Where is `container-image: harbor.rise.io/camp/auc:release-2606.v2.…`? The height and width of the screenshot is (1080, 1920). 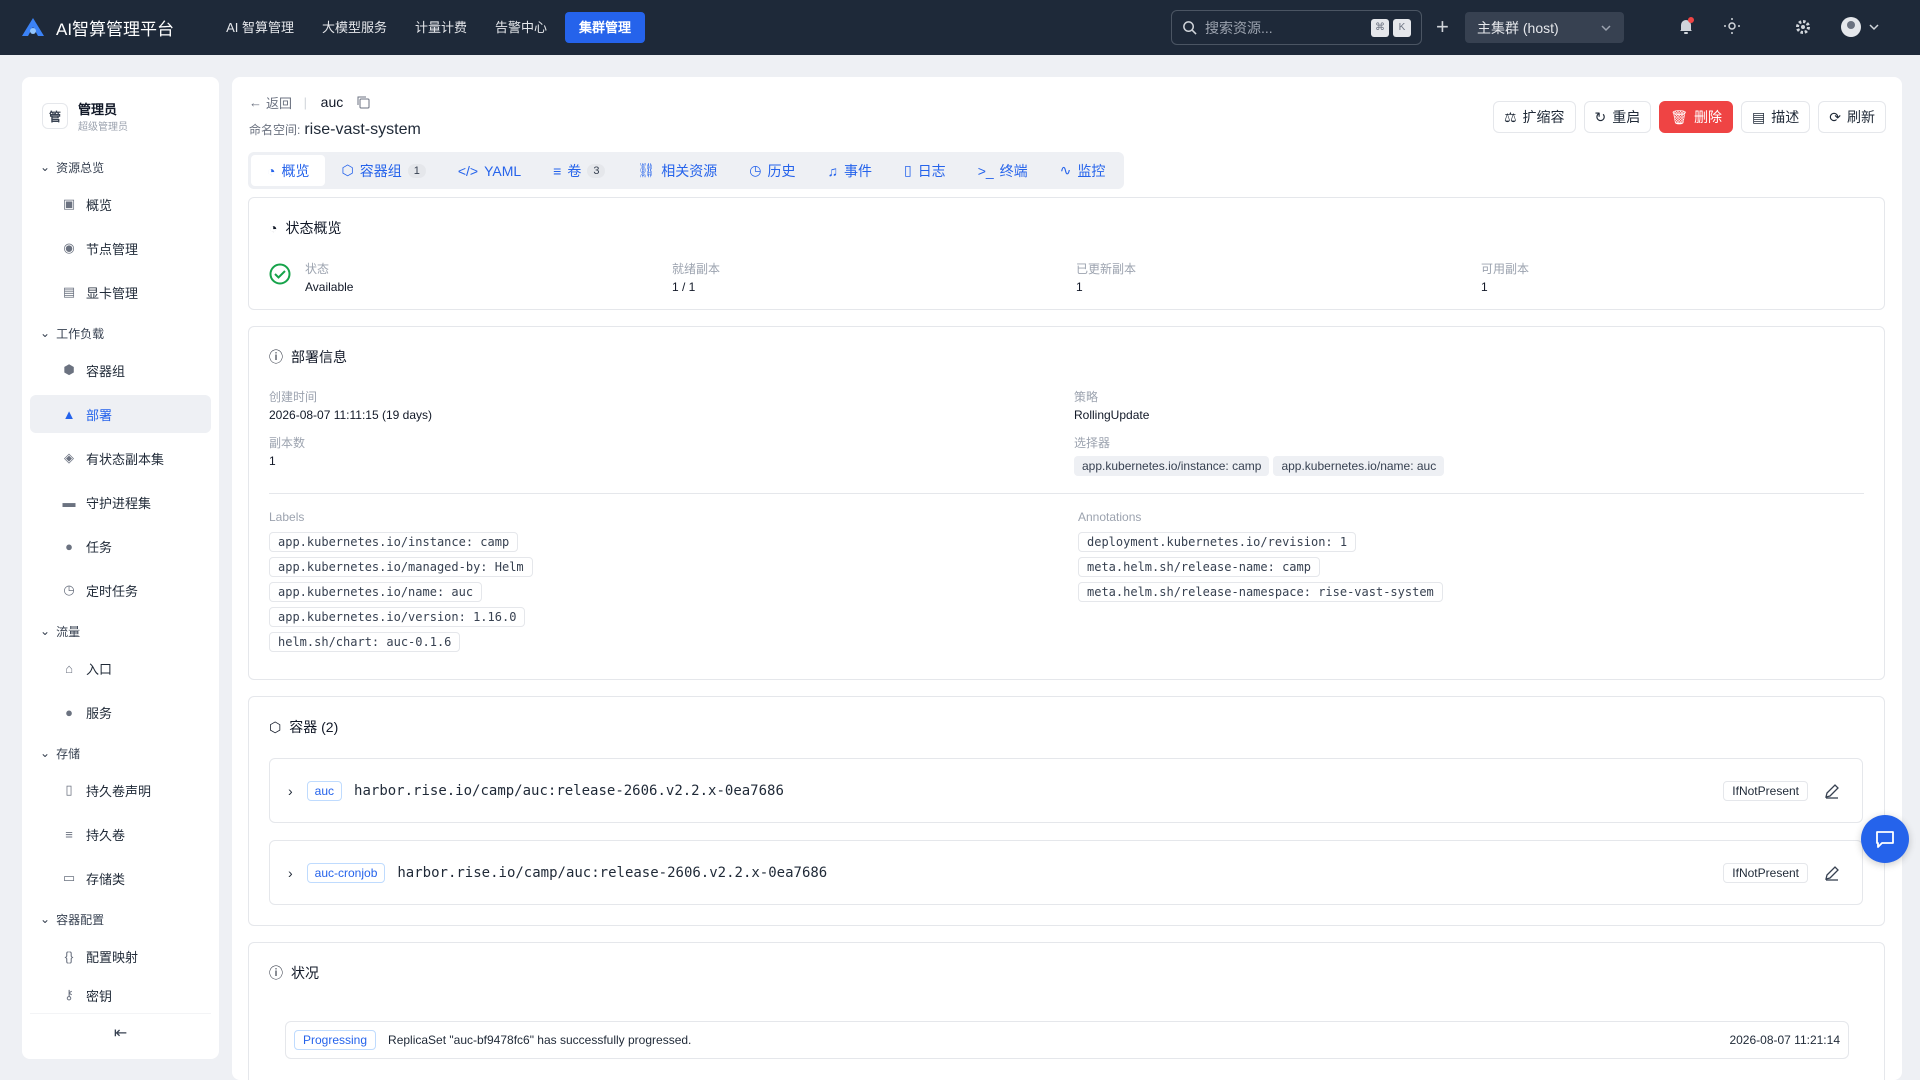 container-image: harbor.rise.io/camp/auc:release-2606.v2.… is located at coordinates (612, 872).